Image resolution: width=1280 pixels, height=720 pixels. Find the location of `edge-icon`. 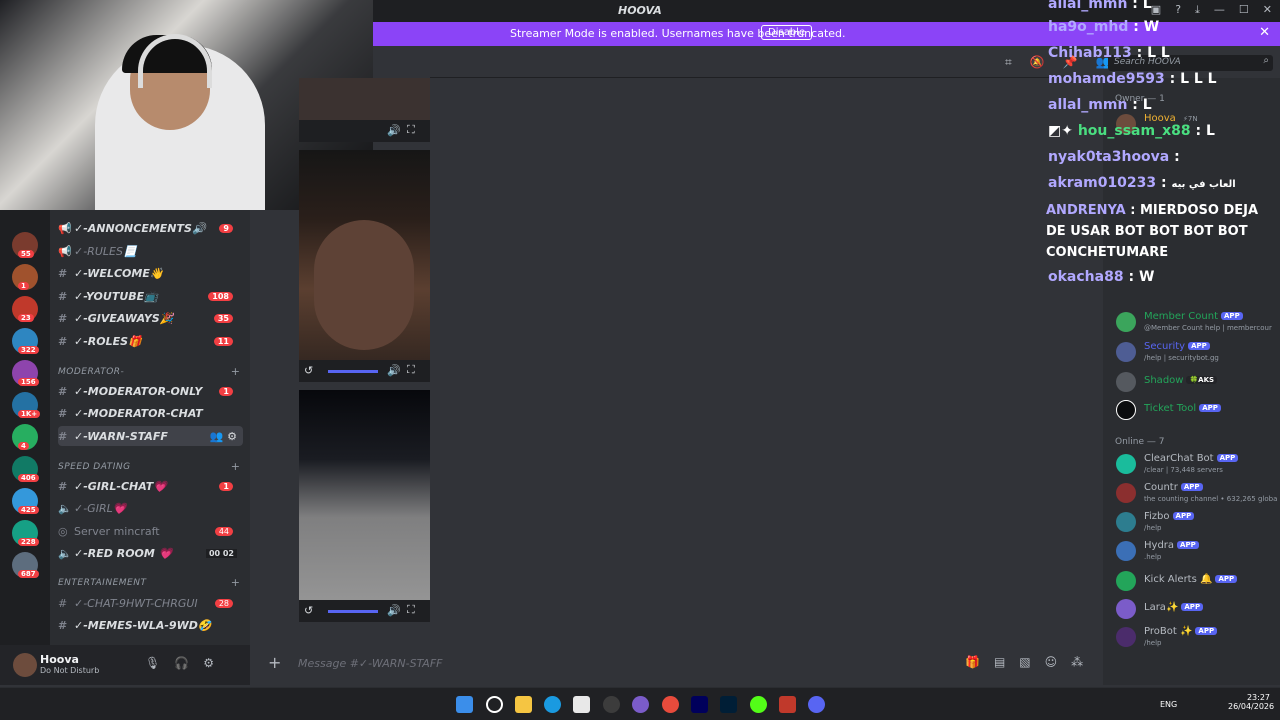

edge-icon is located at coordinates (552, 704).